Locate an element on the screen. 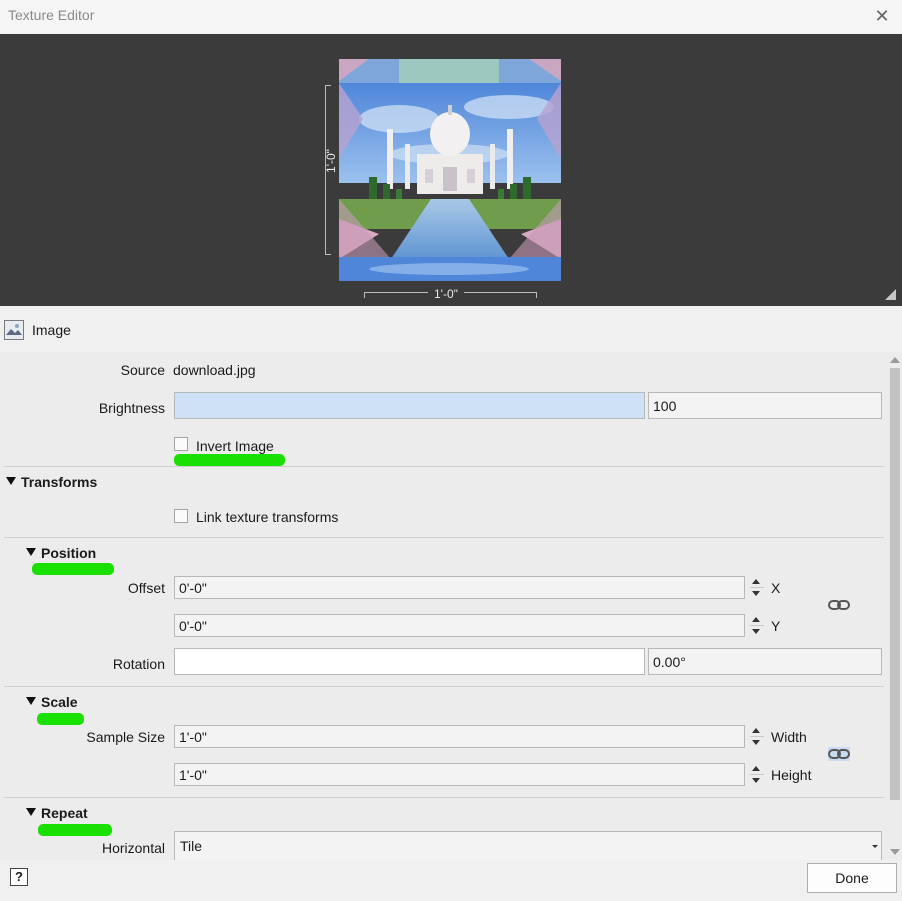 Image resolution: width=902 pixels, height=901 pixels. height-label: Height is located at coordinates (791, 775).